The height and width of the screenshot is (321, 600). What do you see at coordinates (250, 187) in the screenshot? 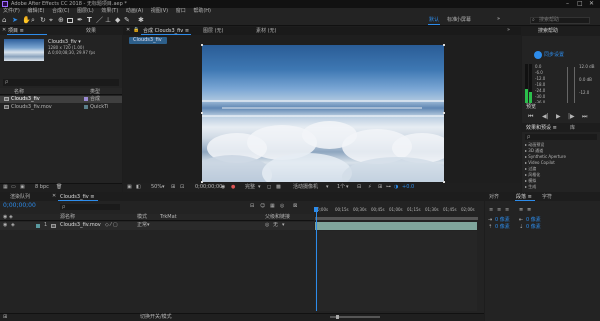
I see `resolution-dropdown: 完整` at bounding box center [250, 187].